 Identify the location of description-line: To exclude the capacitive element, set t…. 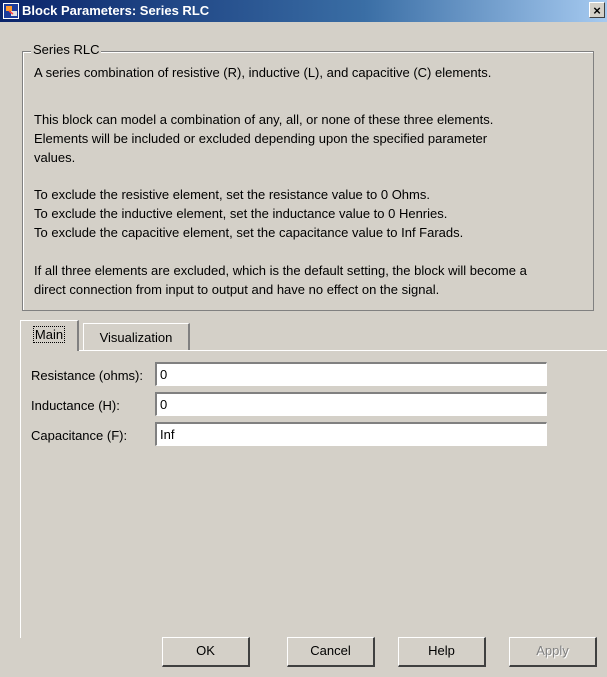
(249, 232).